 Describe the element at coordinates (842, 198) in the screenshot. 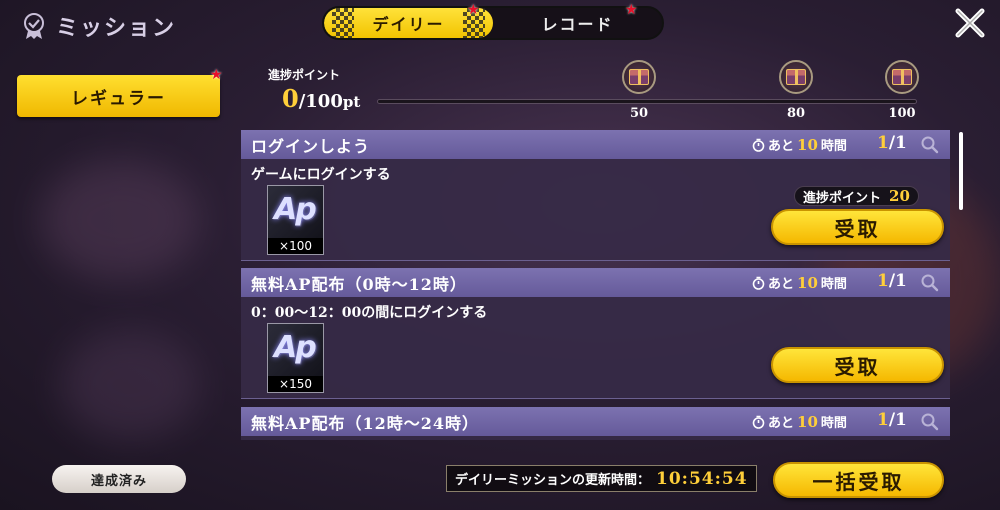

I see `points-label: 進捗ポイント` at that location.